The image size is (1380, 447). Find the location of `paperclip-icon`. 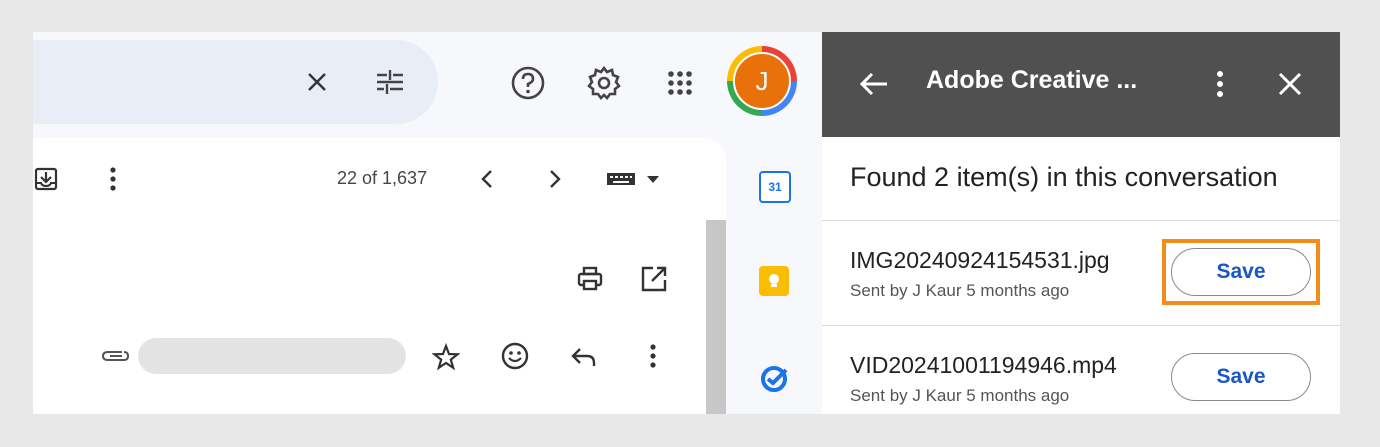

paperclip-icon is located at coordinates (115, 356).